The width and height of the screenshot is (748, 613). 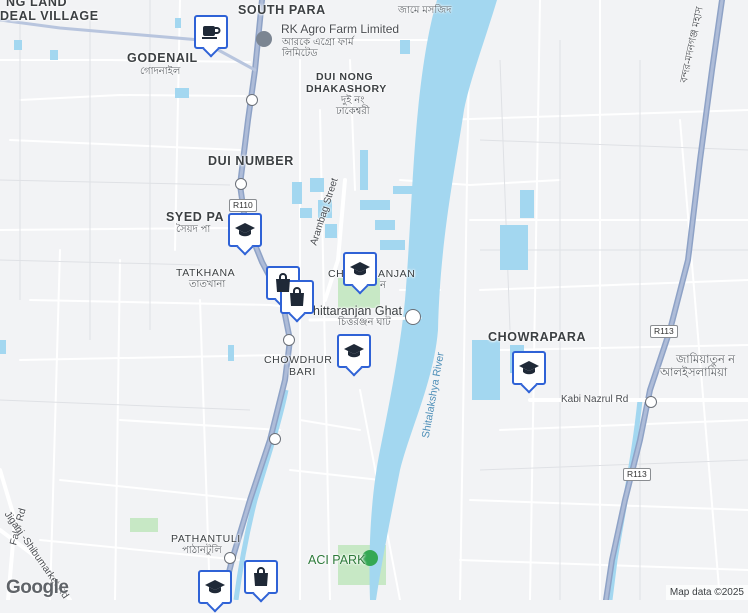 I want to click on school-marker-chowdhury, so click(x=354, y=351).